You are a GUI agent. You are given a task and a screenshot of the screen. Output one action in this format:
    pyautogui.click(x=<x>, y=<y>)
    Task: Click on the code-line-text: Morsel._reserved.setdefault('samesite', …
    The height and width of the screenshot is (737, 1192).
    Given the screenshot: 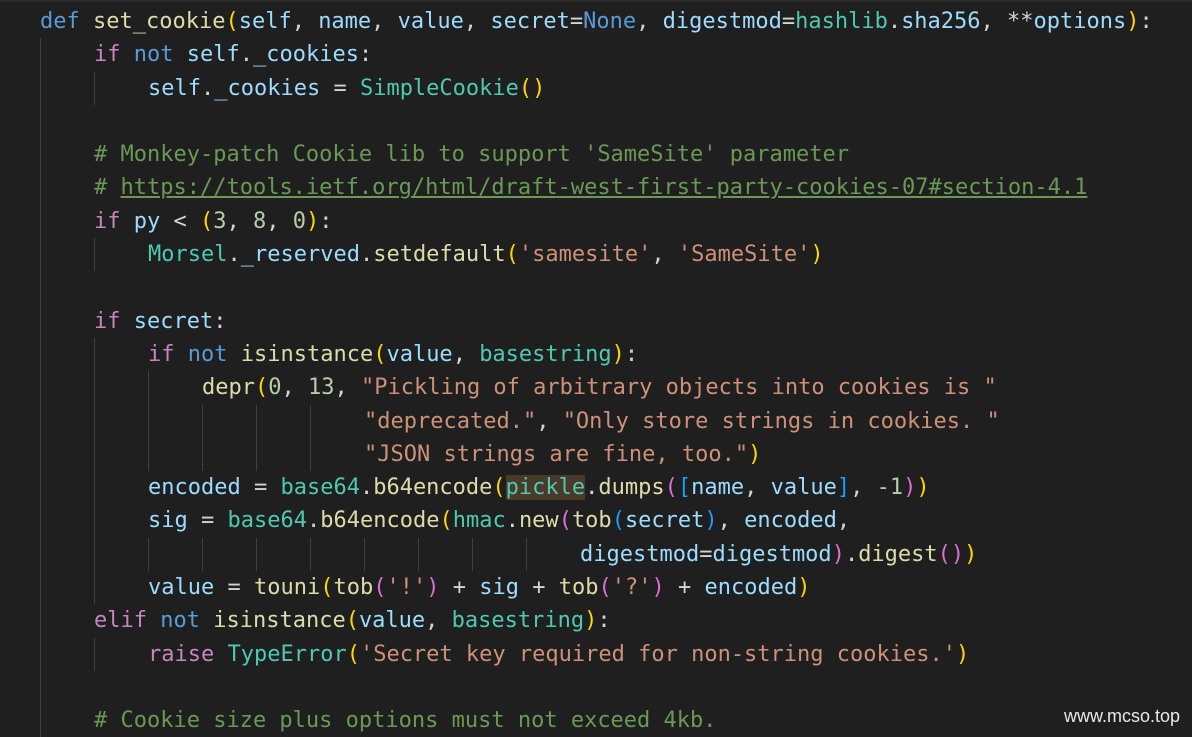 What is the action you would take?
    pyautogui.click(x=486, y=255)
    